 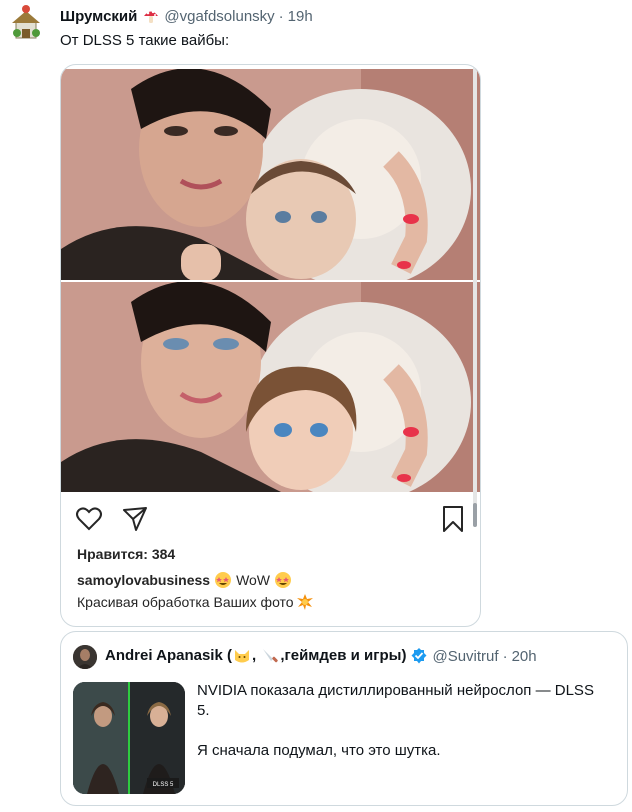 What do you see at coordinates (185, 602) in the screenshot?
I see `caption-text: Красивая обработка Ваших фото` at bounding box center [185, 602].